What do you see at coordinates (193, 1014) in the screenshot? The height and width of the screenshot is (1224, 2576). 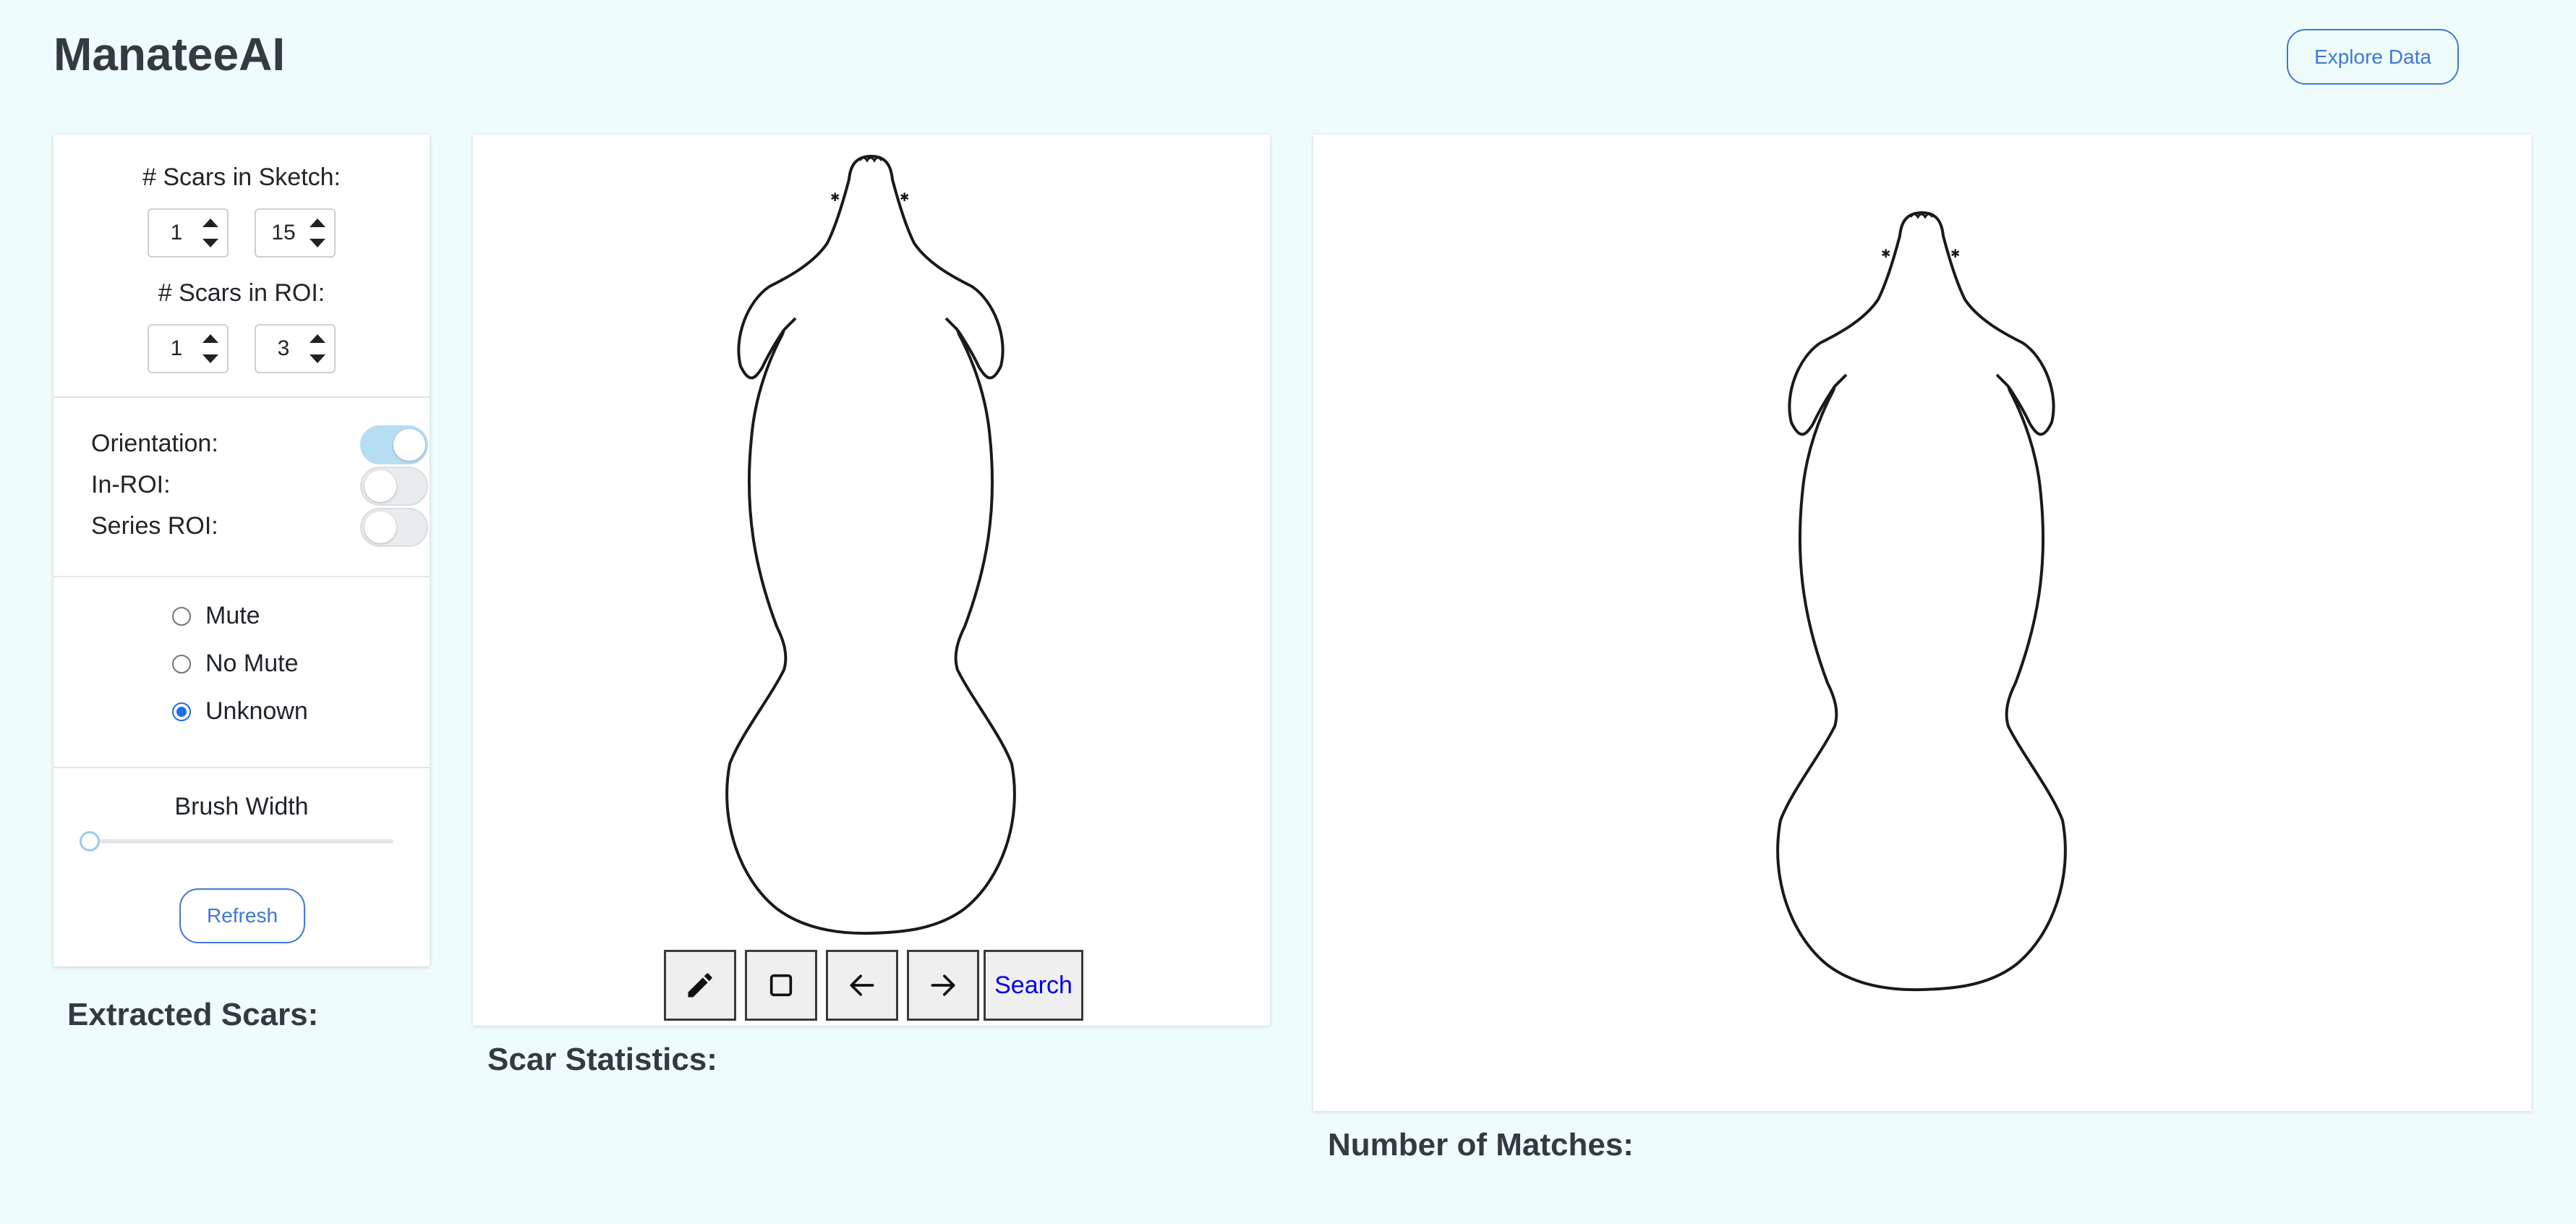 I see `extracted-scars-heading: Extracted Scars:` at bounding box center [193, 1014].